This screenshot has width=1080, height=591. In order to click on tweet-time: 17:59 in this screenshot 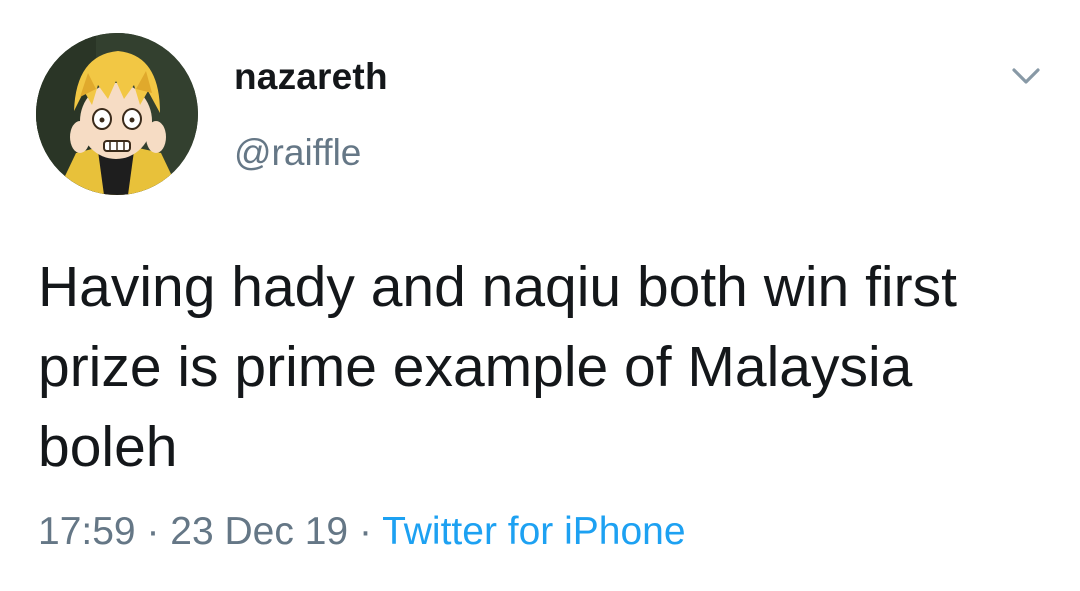, I will do `click(87, 531)`.